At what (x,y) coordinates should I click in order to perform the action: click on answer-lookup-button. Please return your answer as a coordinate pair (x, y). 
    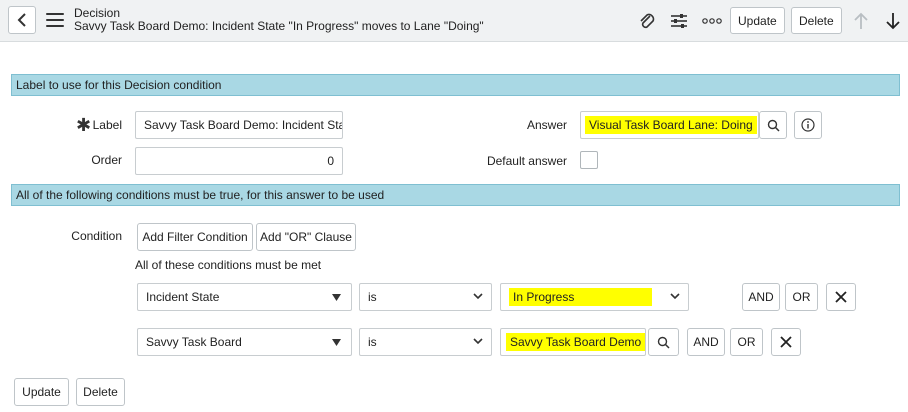
    Looking at the image, I should click on (773, 125).